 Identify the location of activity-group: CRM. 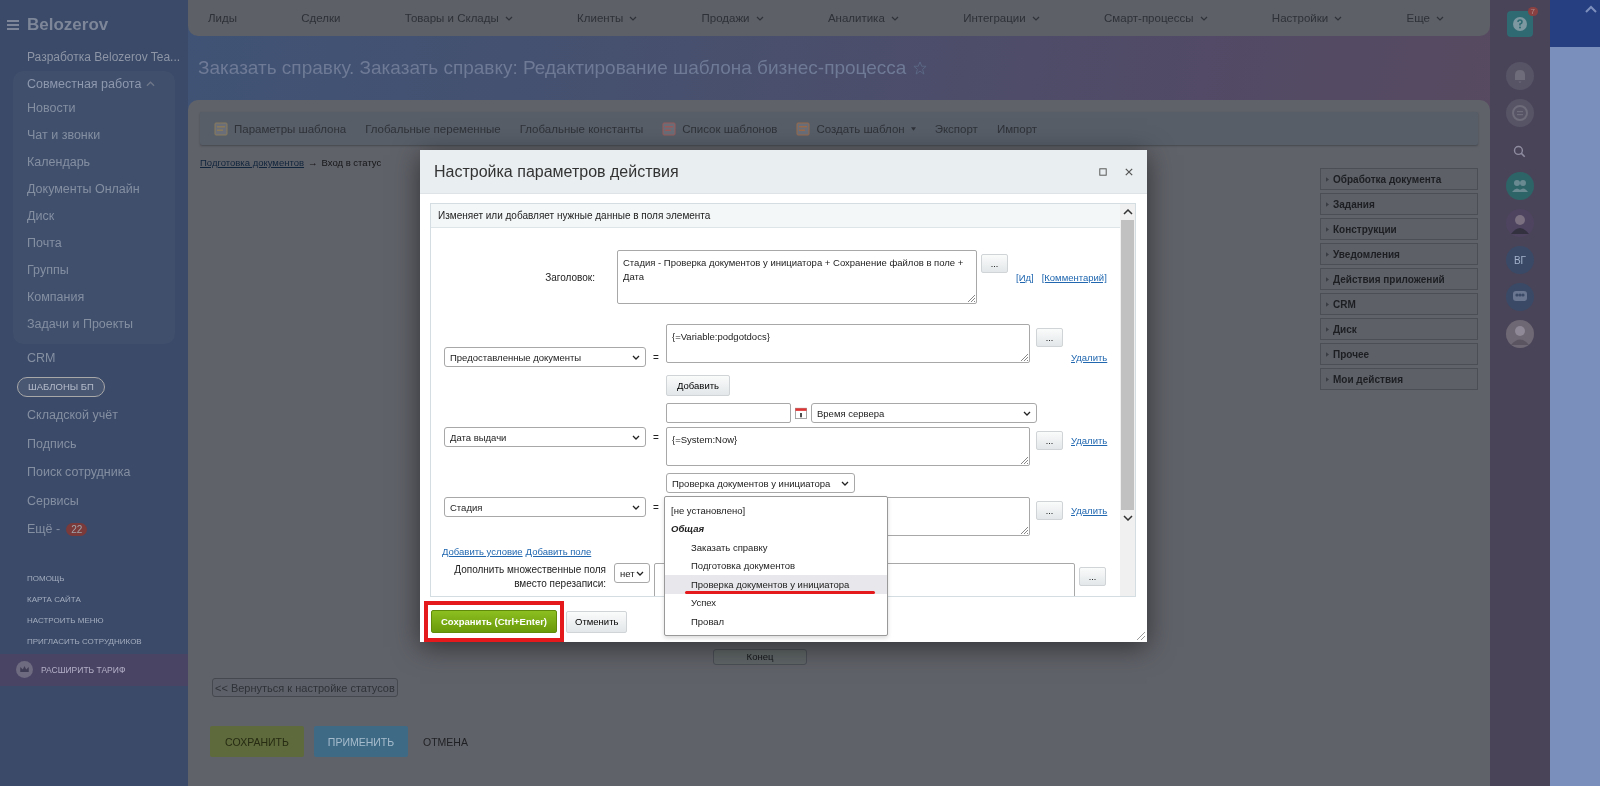
(1399, 304).